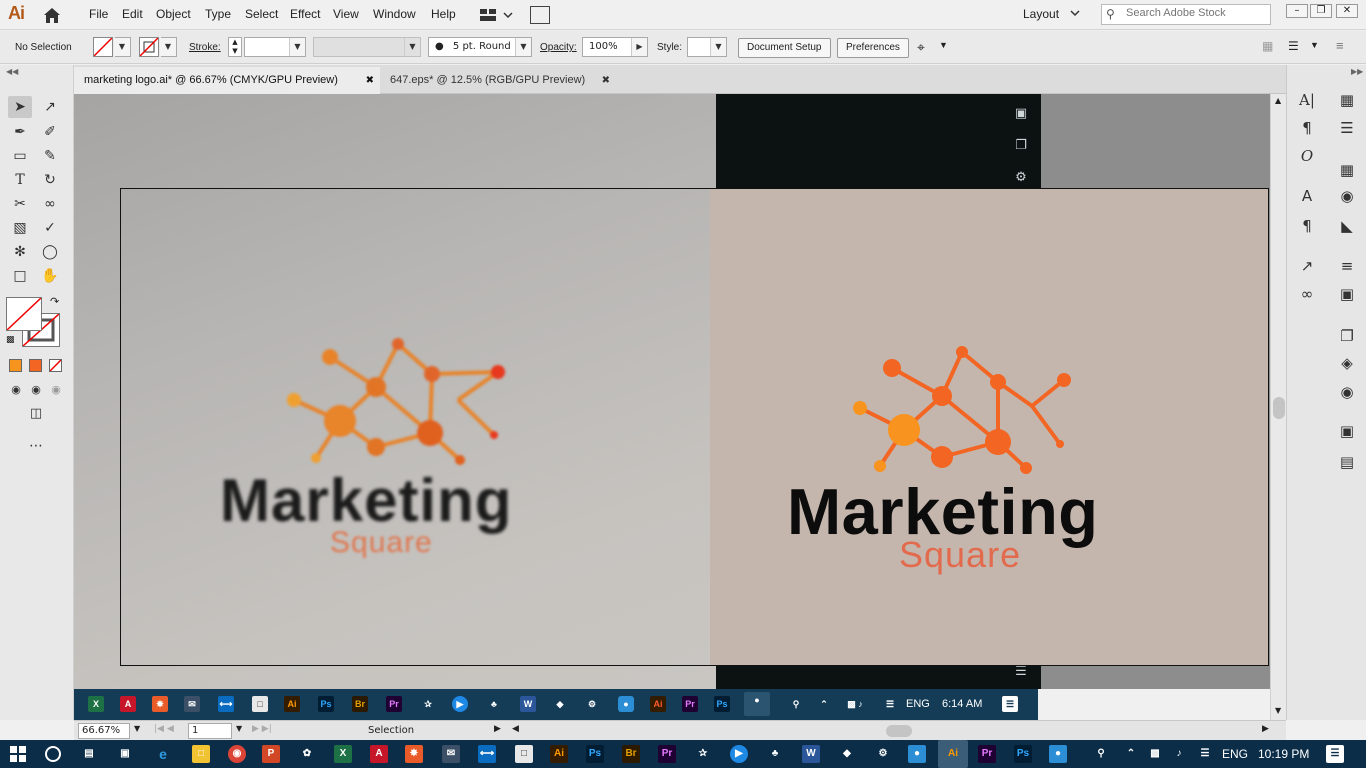  Describe the element at coordinates (784, 48) in the screenshot. I see `document-setup-button: Document Setup` at that location.